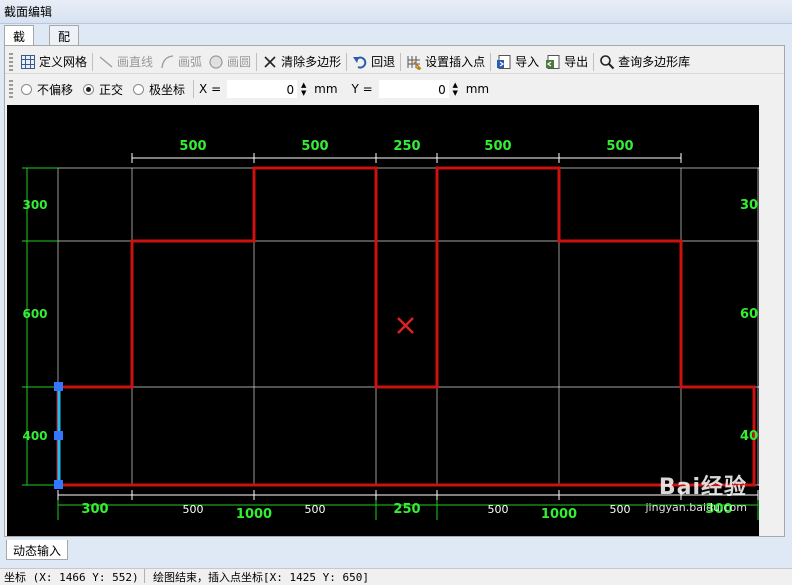  I want to click on polar-label: 极坐标, so click(167, 89).